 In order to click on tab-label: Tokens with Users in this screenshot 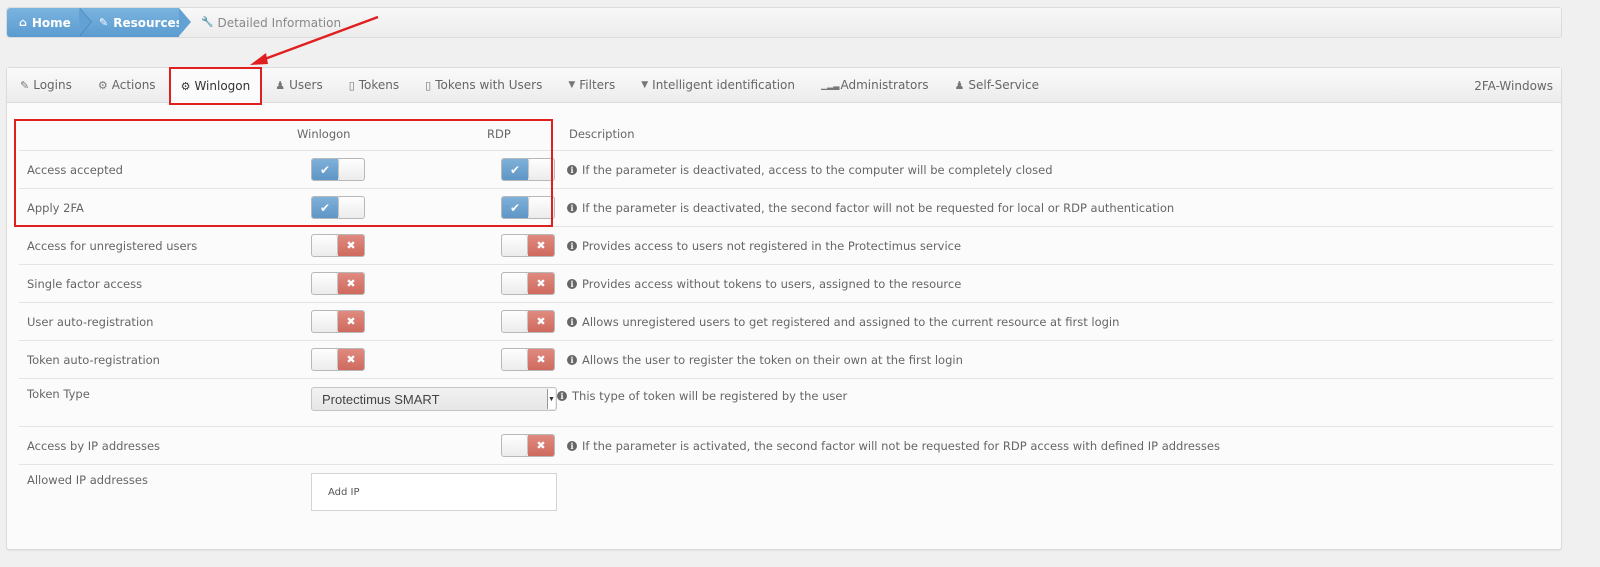, I will do `click(489, 85)`.